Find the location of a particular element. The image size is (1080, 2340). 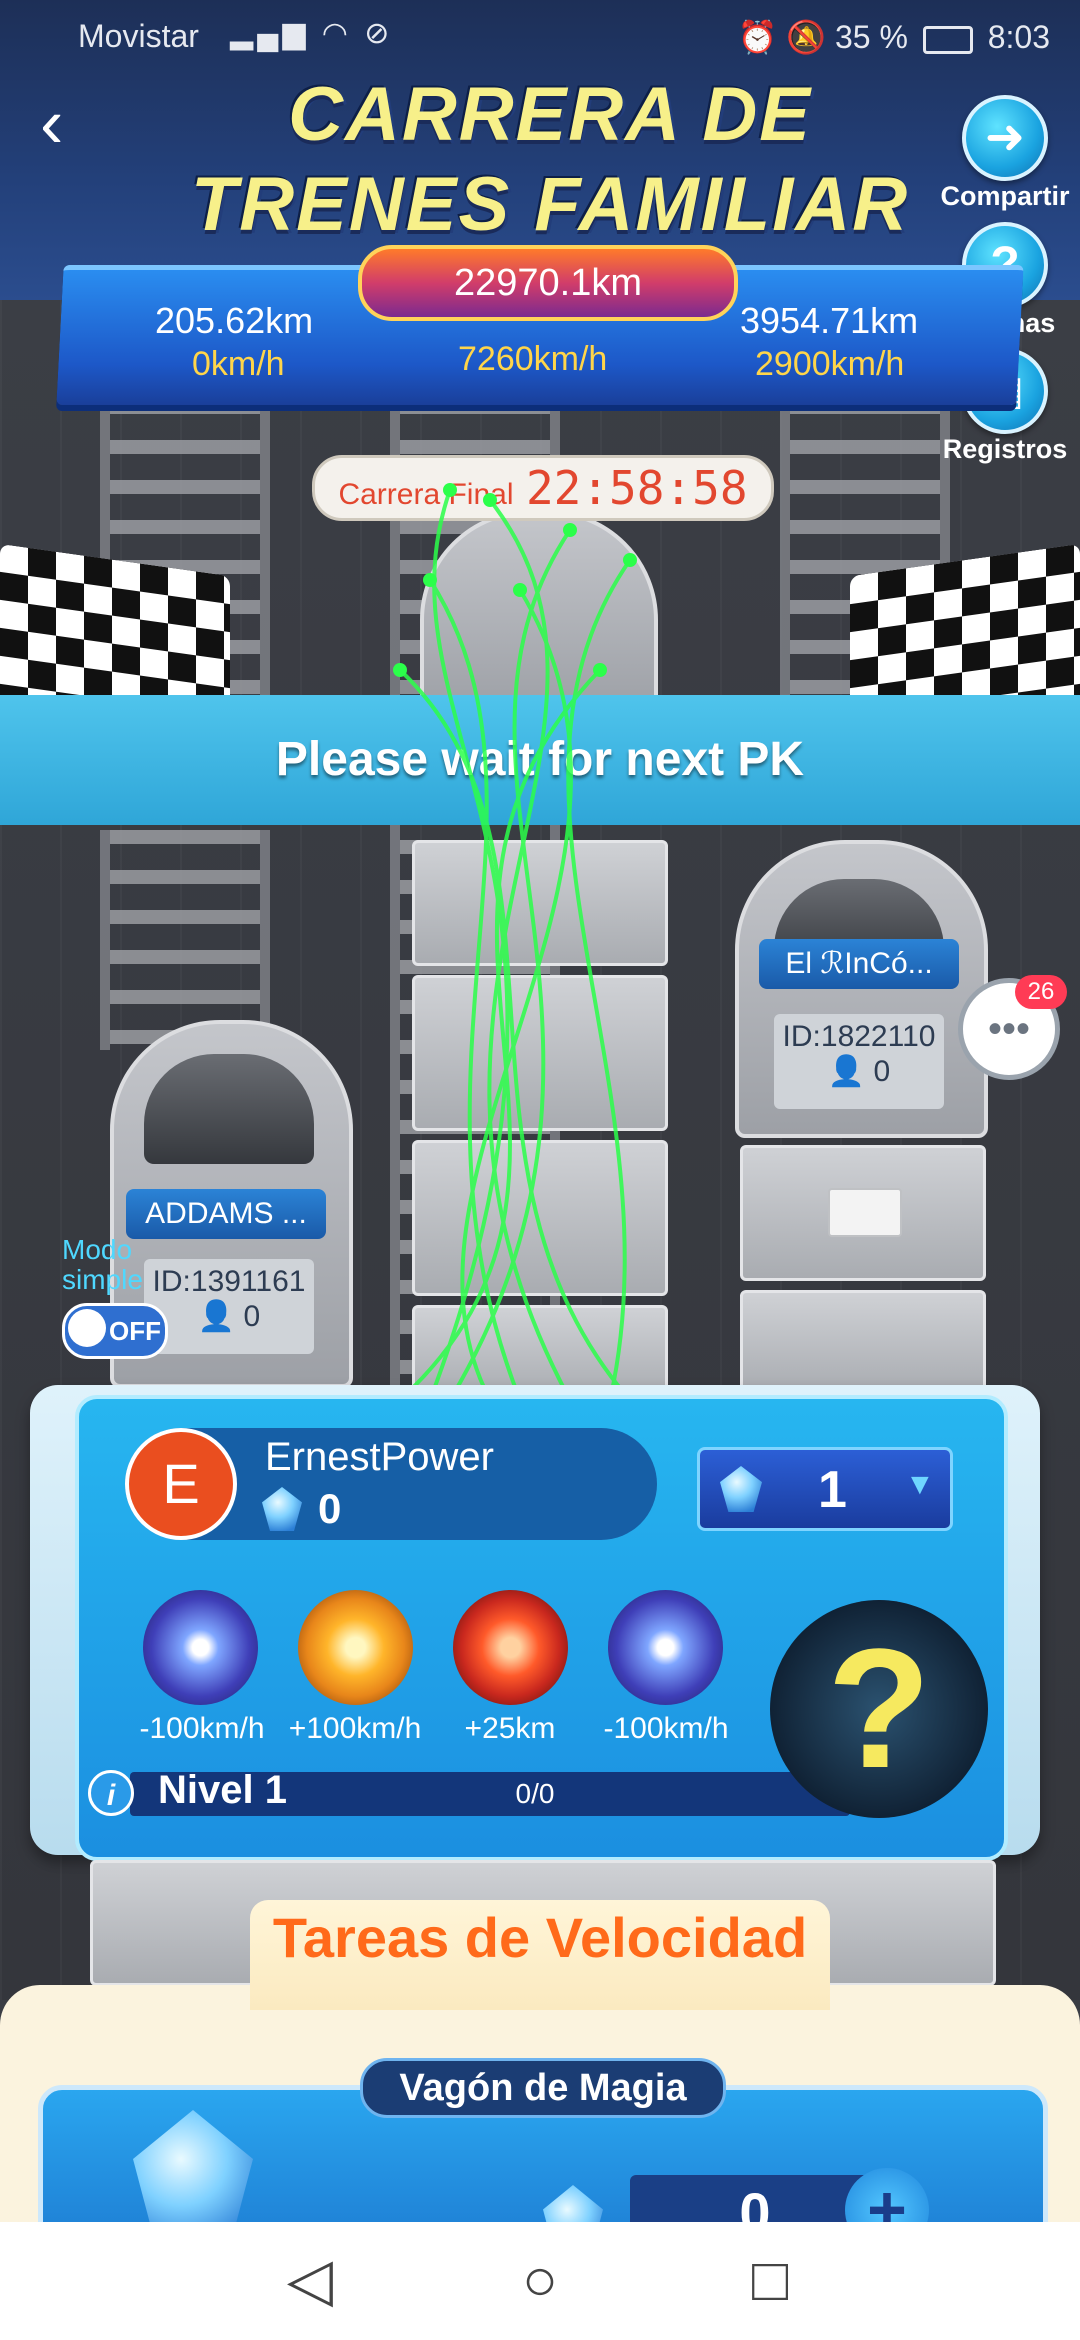

nav-back-icon: ◁ is located at coordinates (310, 2280).